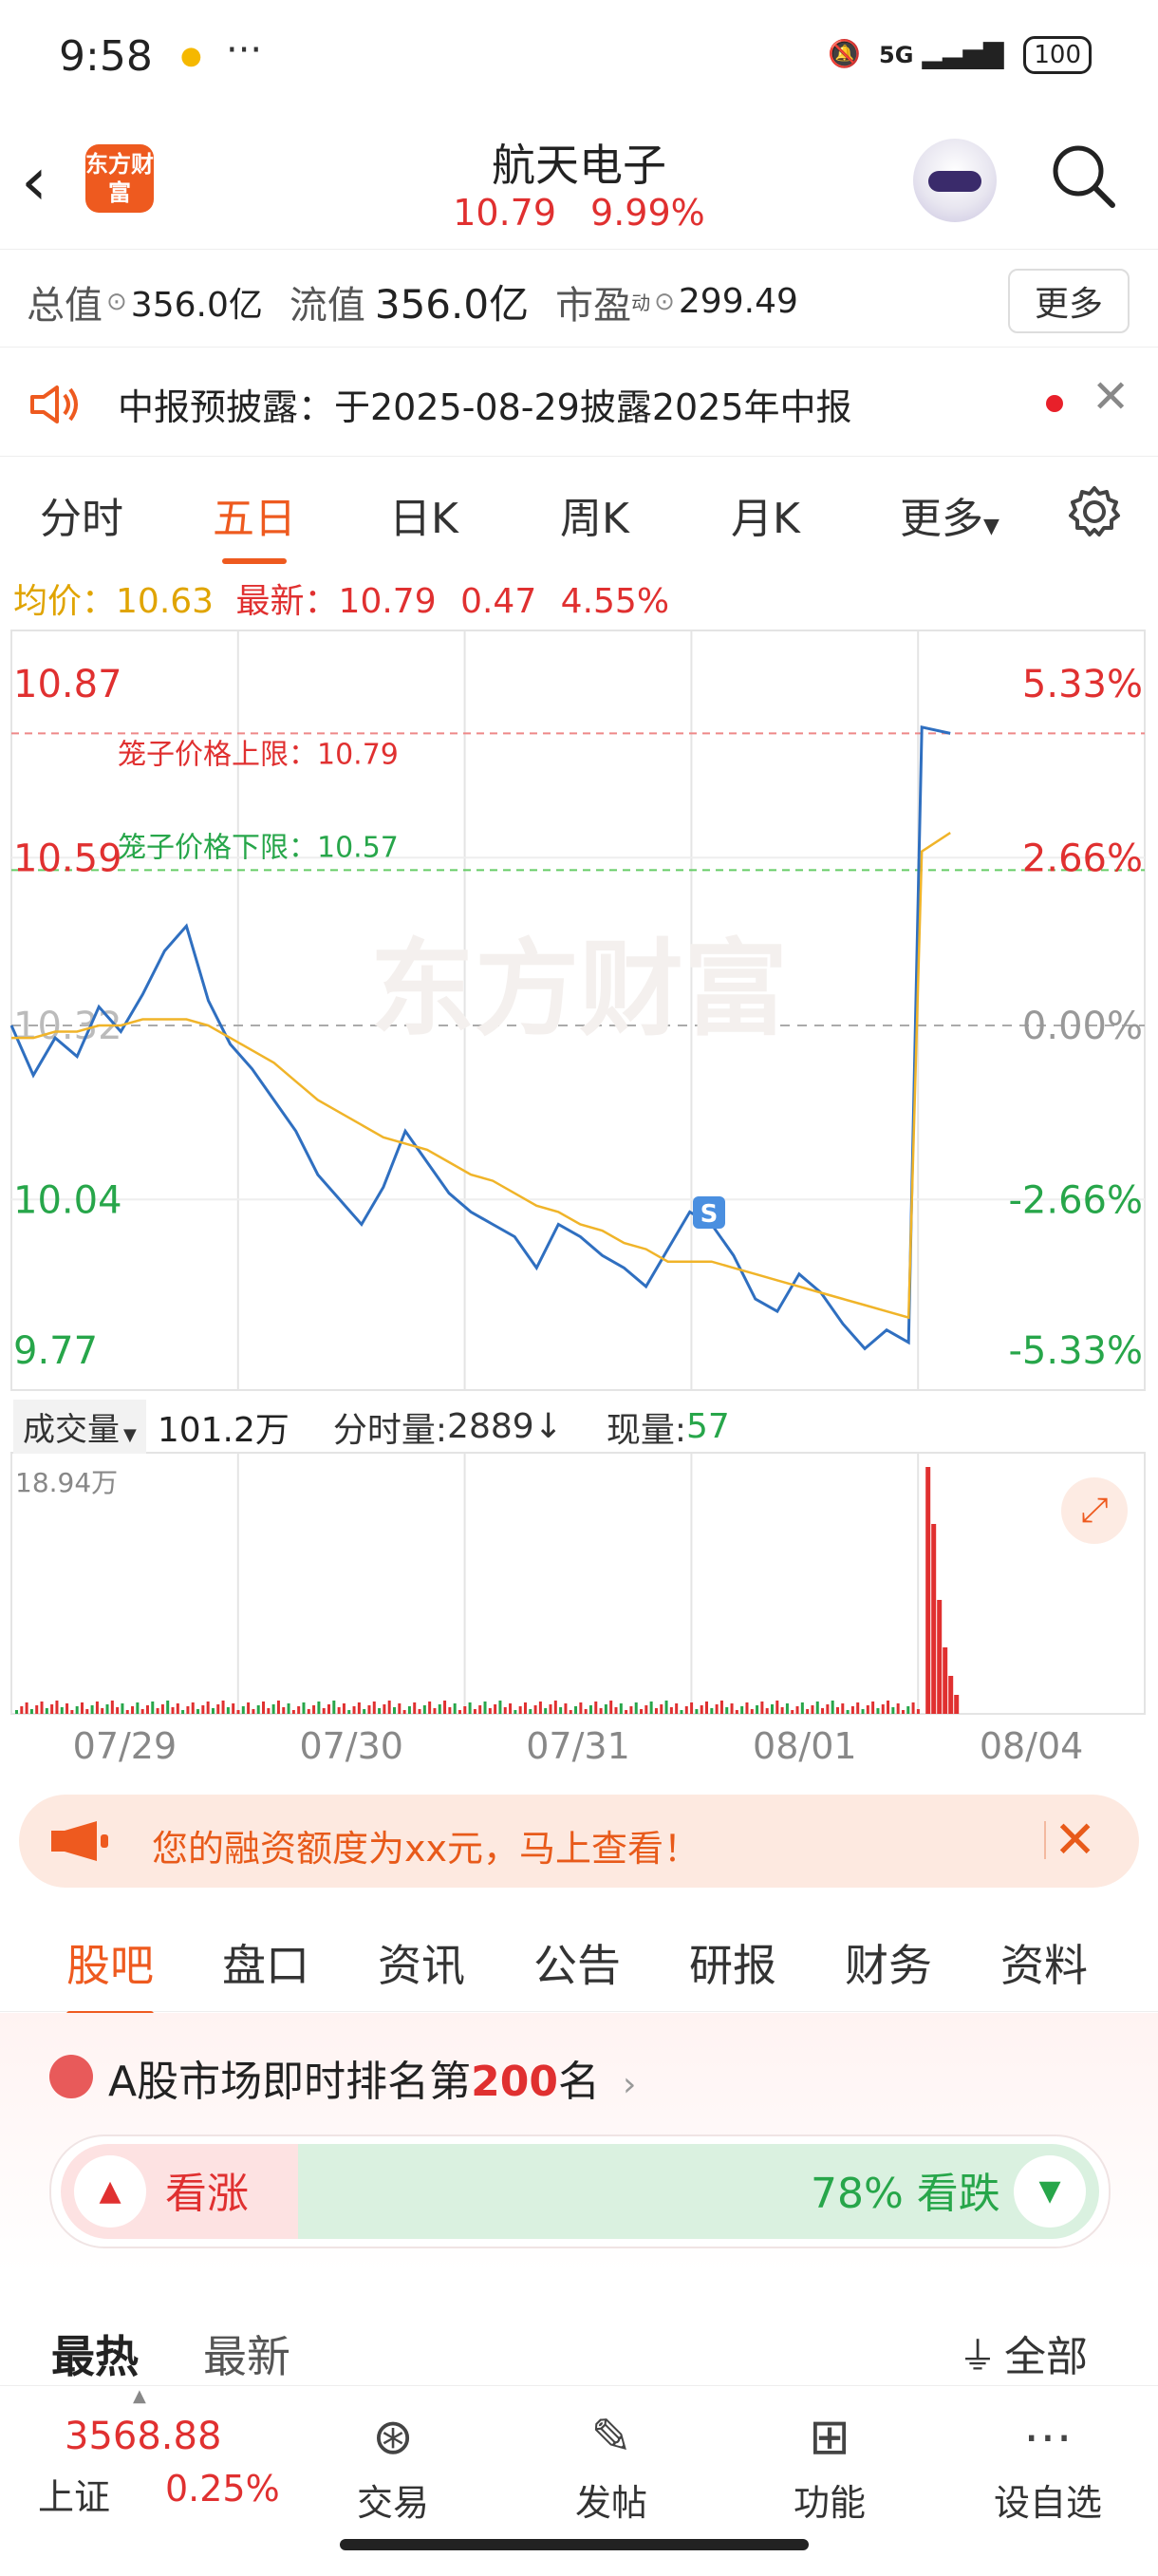  I want to click on y-price-tick: 10.87, so click(67, 684).